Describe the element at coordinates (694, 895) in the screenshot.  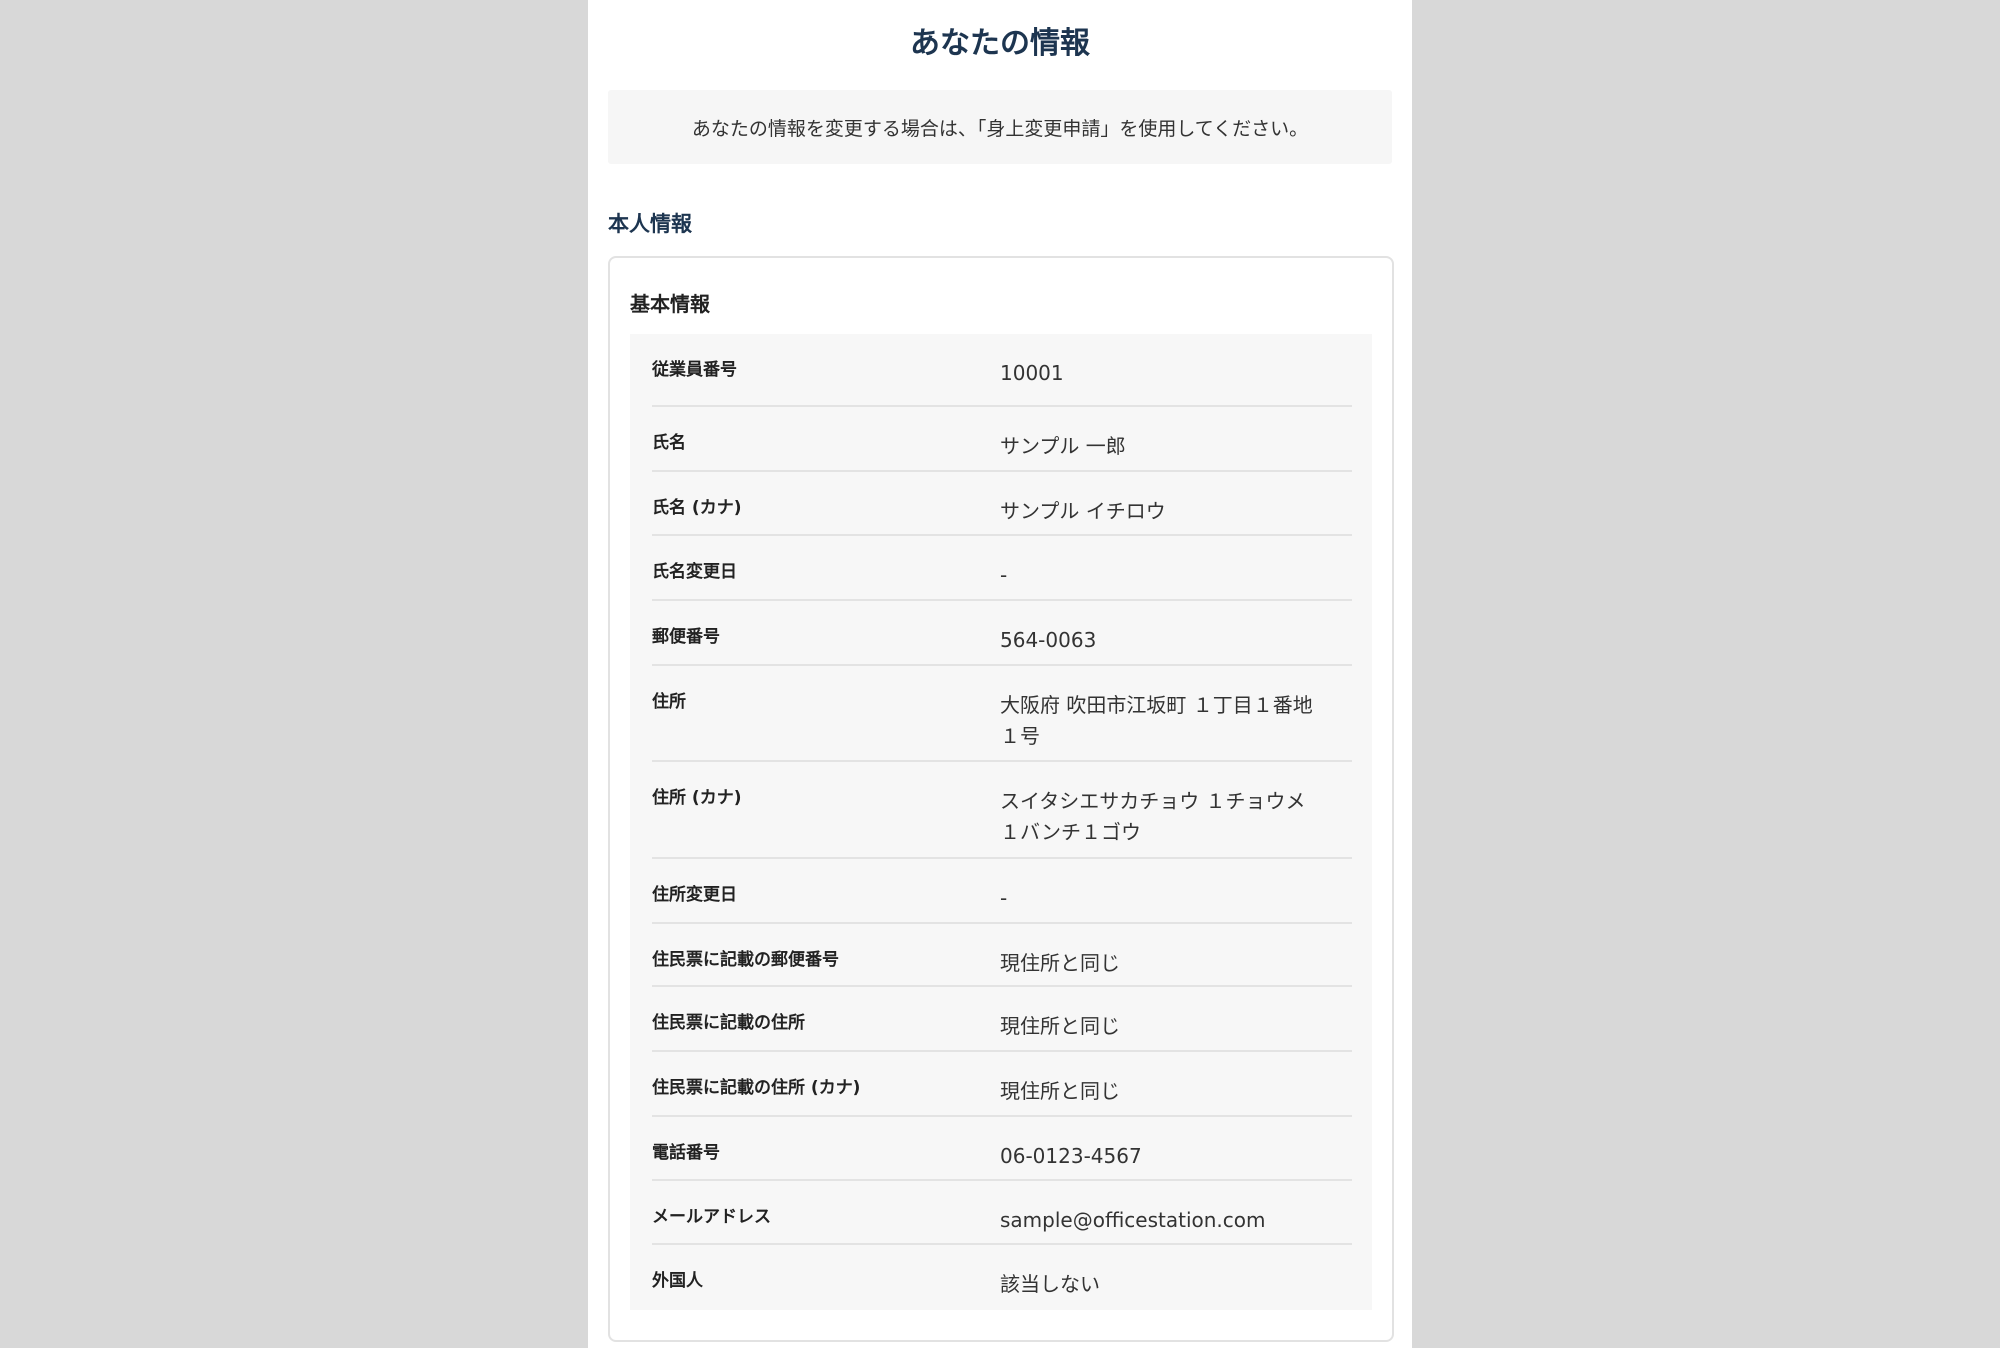
I see `row-label: 住所変更日` at that location.